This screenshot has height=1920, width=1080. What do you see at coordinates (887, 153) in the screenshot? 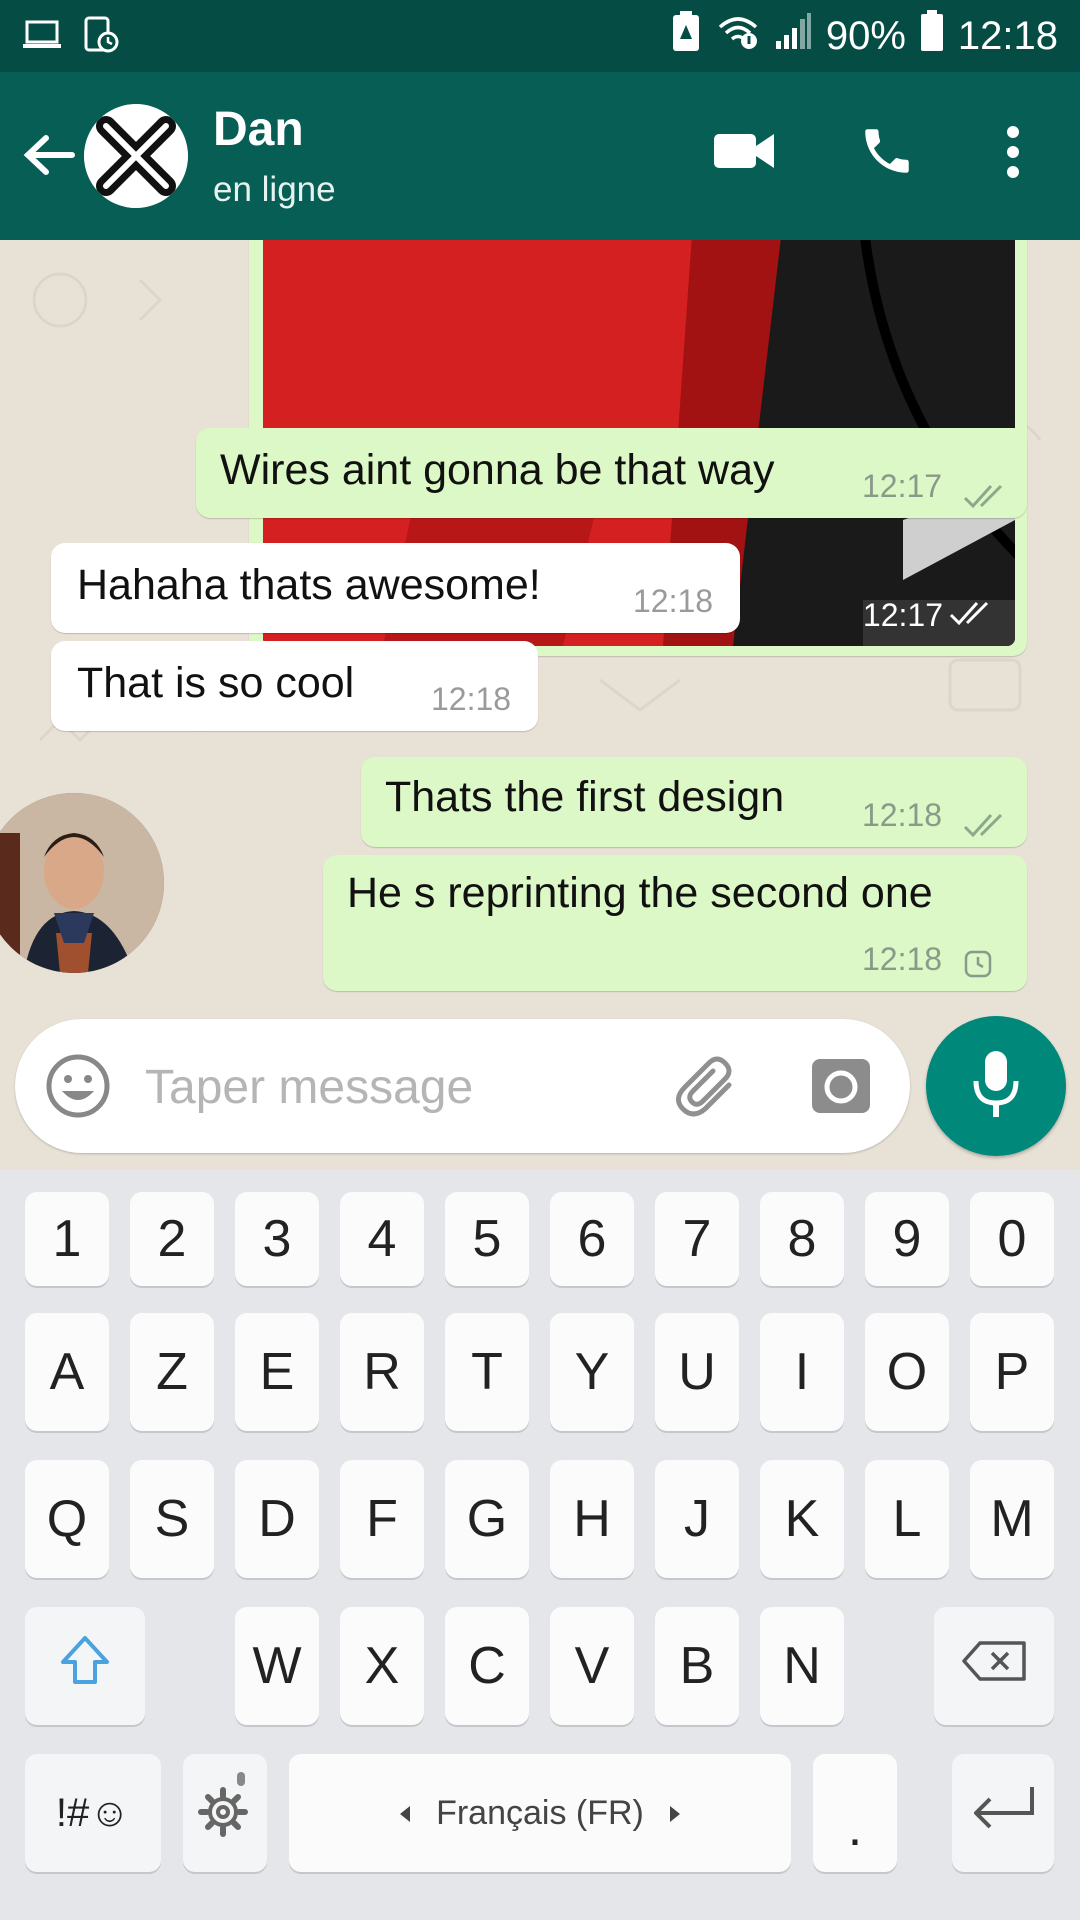
I see `phone-icon` at bounding box center [887, 153].